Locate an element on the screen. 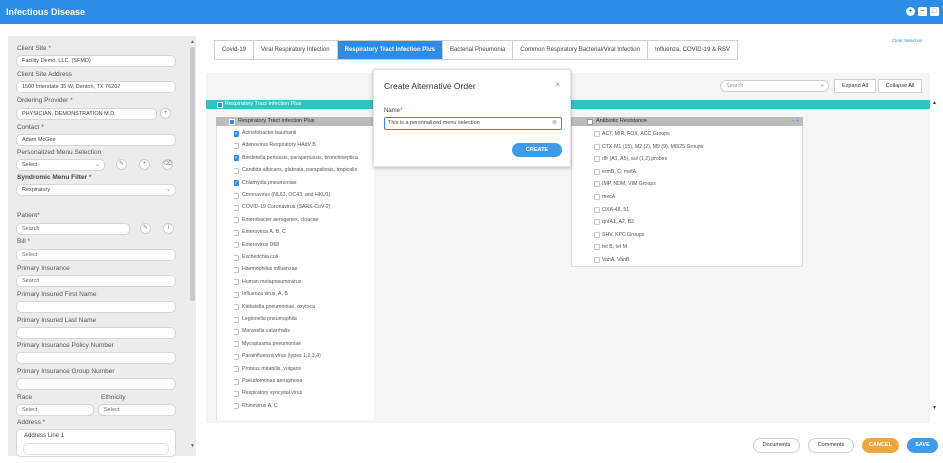  pathogen-row: Acinetobacter baumanii is located at coordinates (304, 133).